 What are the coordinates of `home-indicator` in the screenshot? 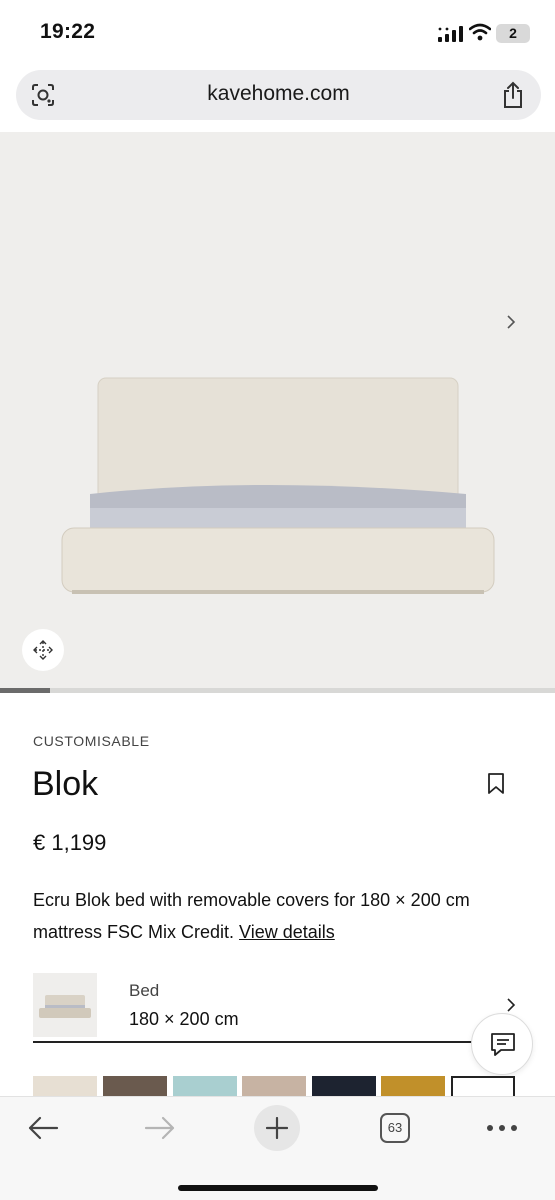 It's located at (278, 1188).